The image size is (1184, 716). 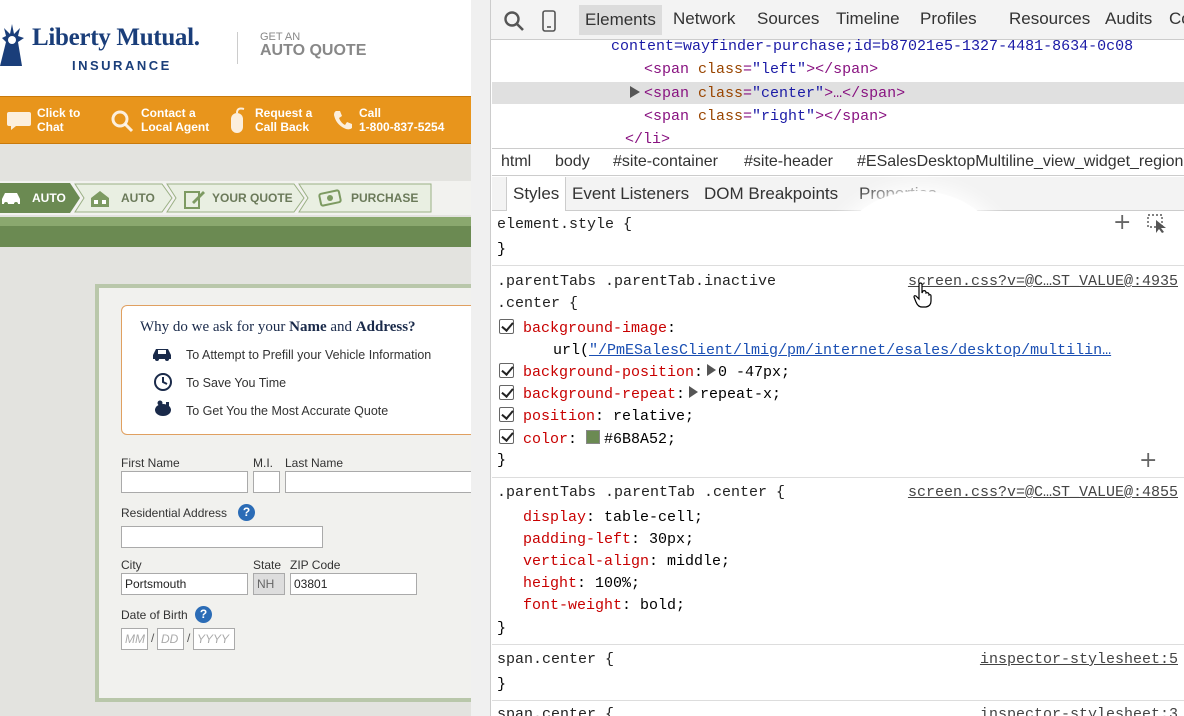 What do you see at coordinates (774, 93) in the screenshot?
I see `dom-node-span-center: <span class="center">…</span>` at bounding box center [774, 93].